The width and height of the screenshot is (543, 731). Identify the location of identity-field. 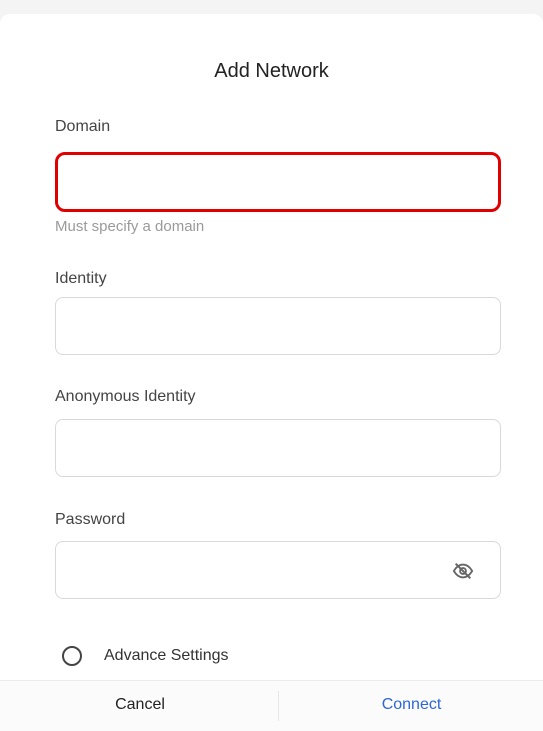
(278, 326).